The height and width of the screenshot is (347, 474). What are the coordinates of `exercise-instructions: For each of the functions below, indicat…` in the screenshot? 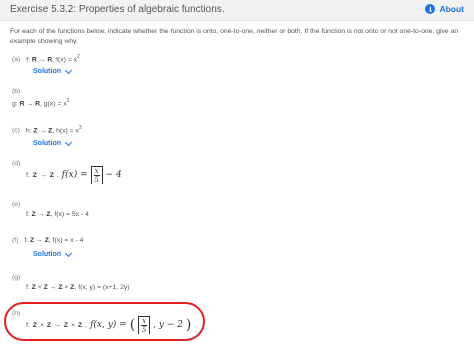 It's located at (234, 36).